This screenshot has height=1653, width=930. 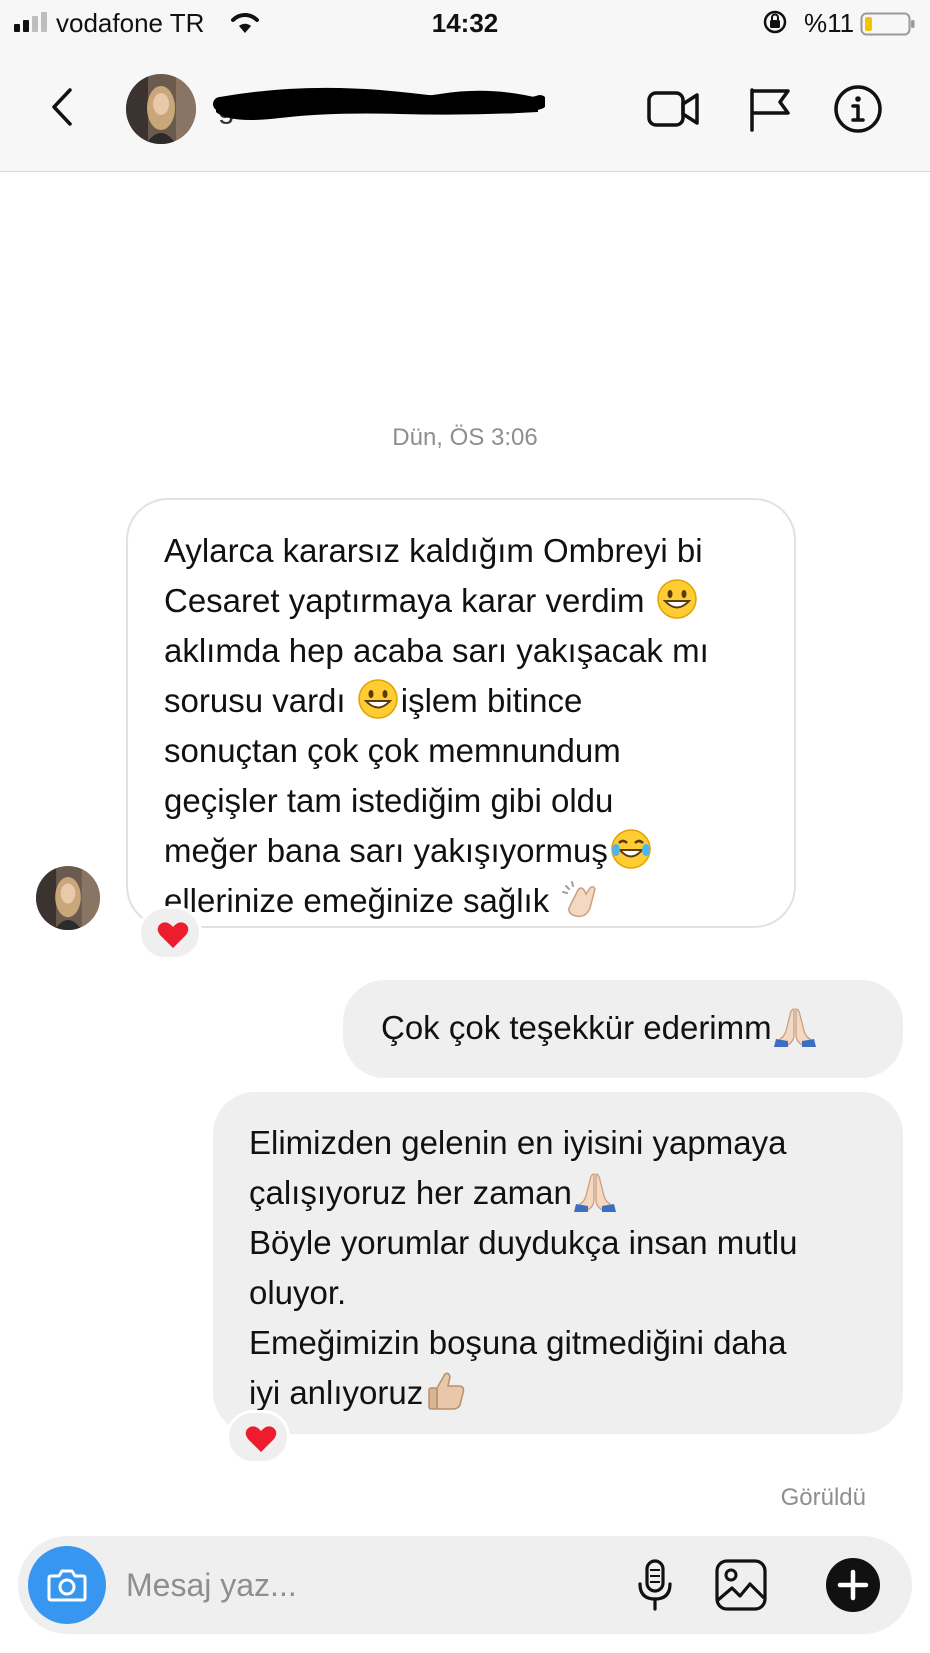 What do you see at coordinates (298, 1292) in the screenshot?
I see `message-line: oluyor.` at bounding box center [298, 1292].